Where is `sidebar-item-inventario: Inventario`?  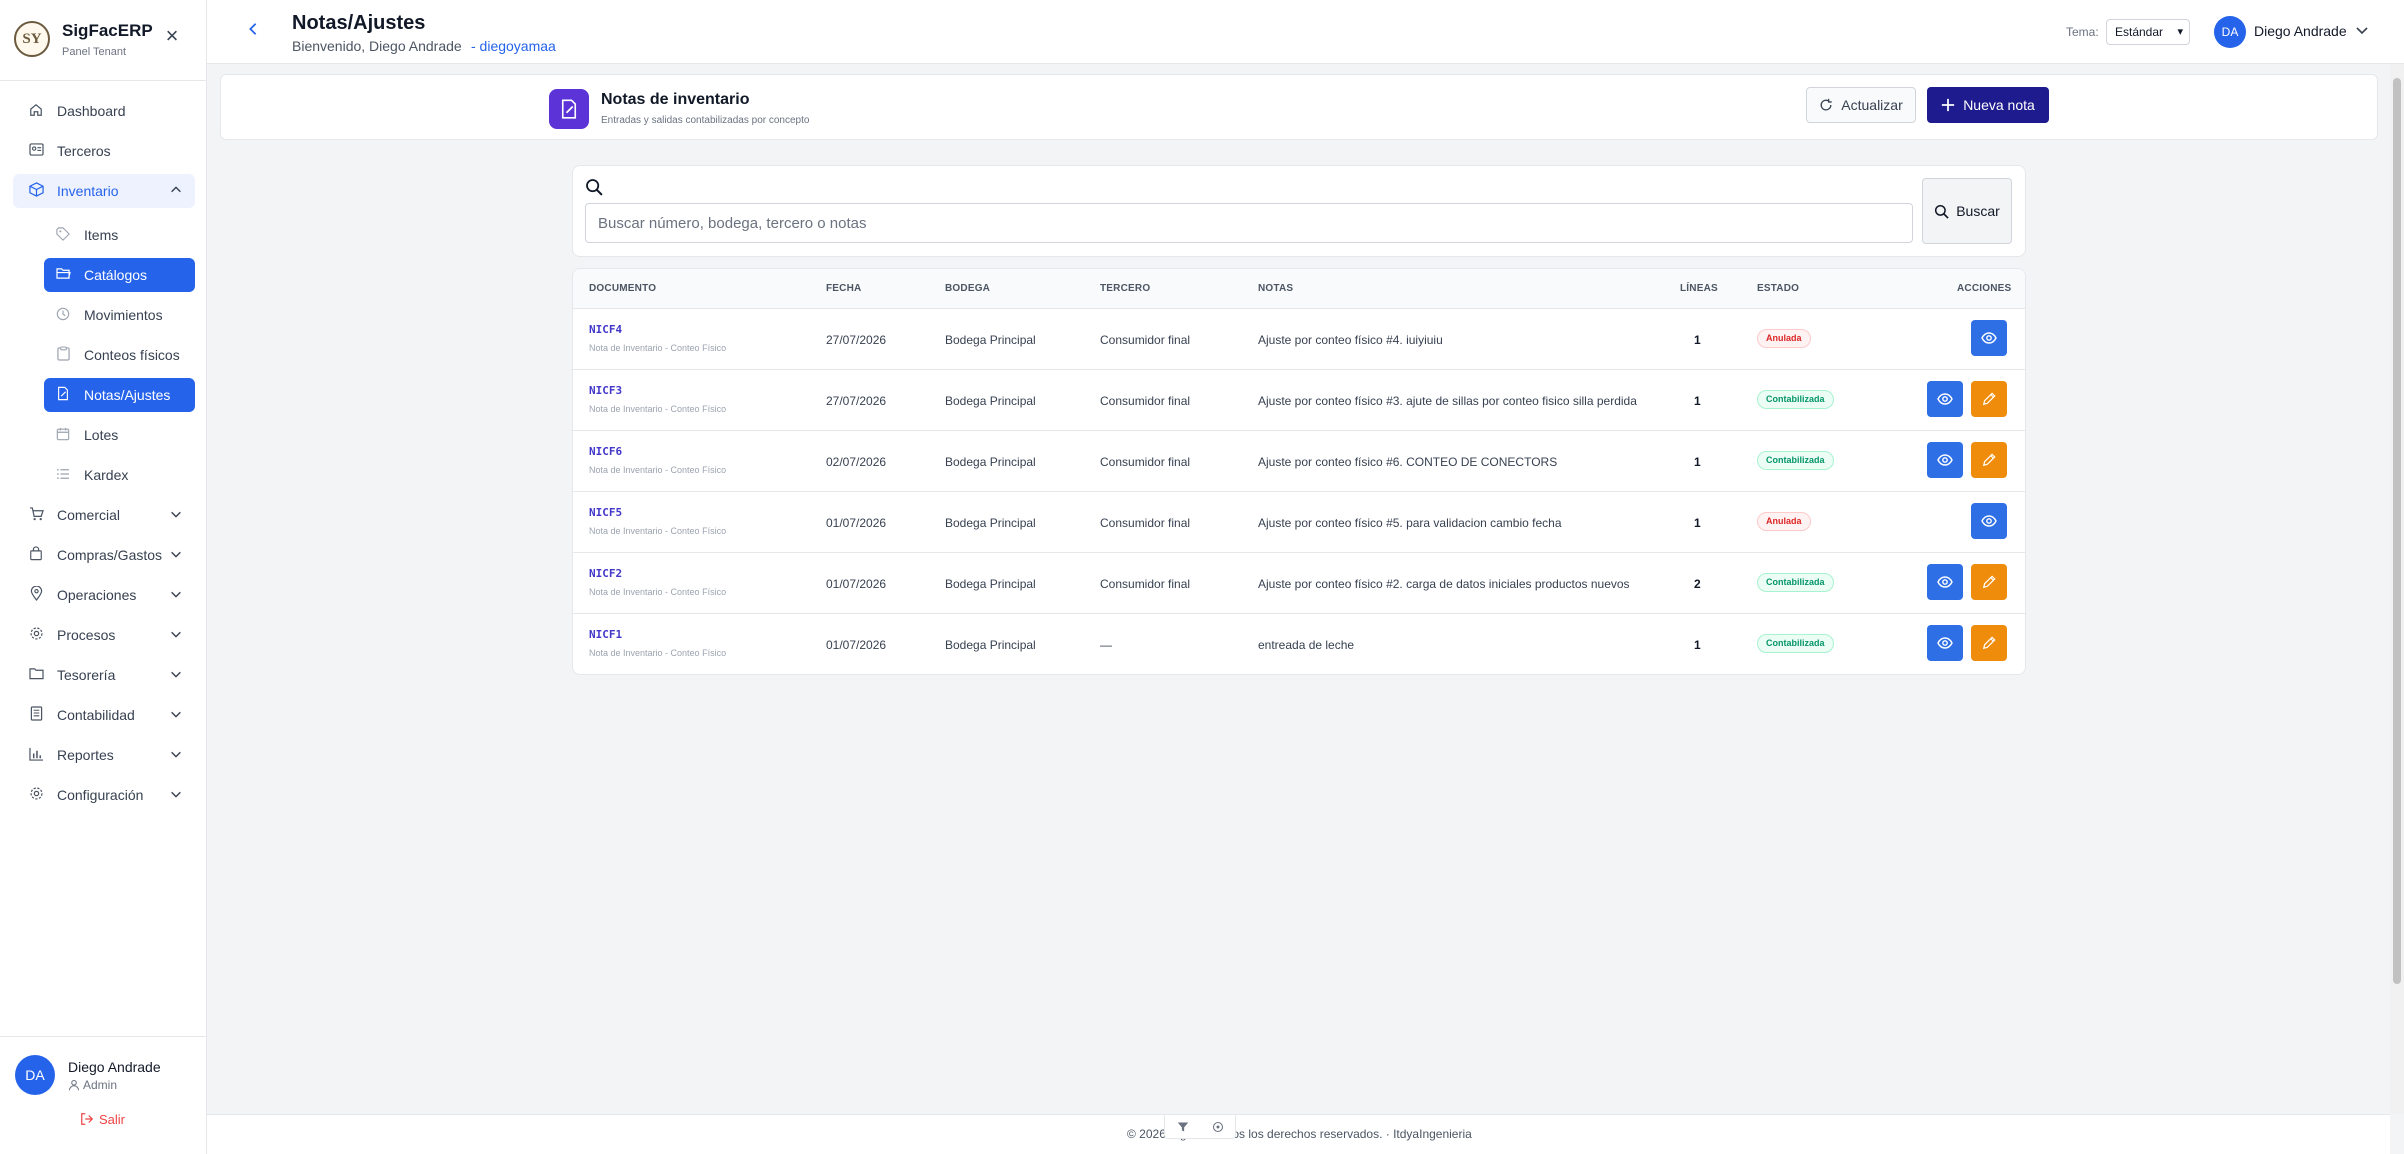 sidebar-item-inventario: Inventario is located at coordinates (104, 191).